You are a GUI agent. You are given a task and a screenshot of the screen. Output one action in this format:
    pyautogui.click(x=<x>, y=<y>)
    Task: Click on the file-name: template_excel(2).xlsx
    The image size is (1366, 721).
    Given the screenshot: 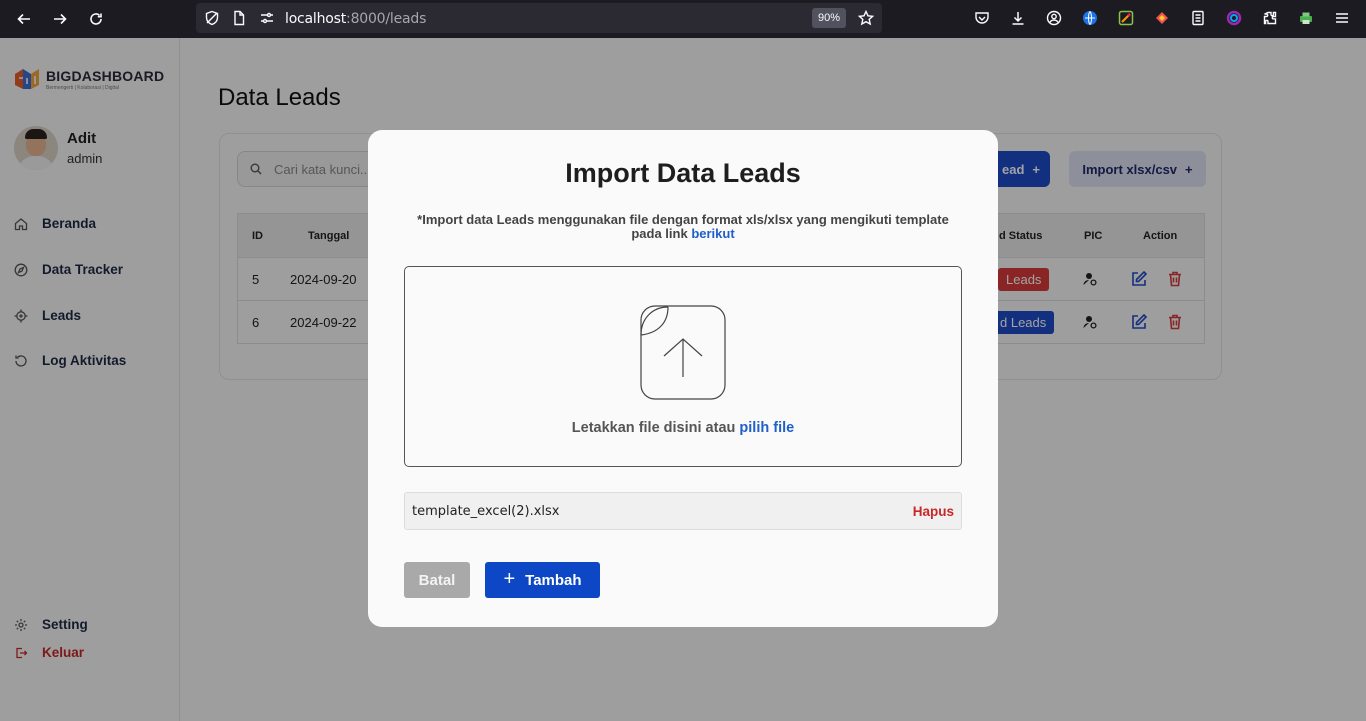 What is the action you would take?
    pyautogui.click(x=486, y=511)
    